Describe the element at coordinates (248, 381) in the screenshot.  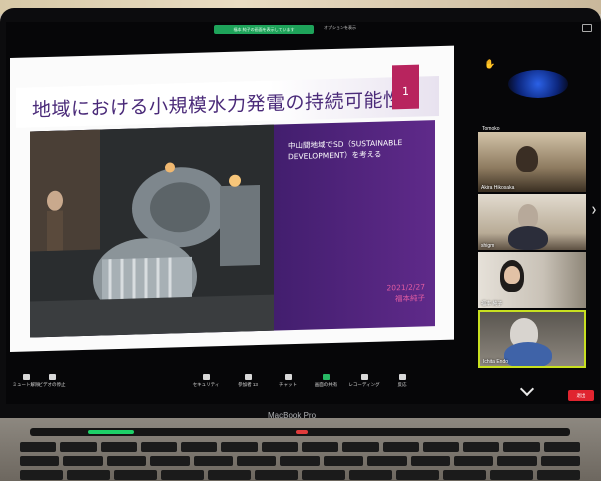
I see `participants-button: 参加者 13` at that location.